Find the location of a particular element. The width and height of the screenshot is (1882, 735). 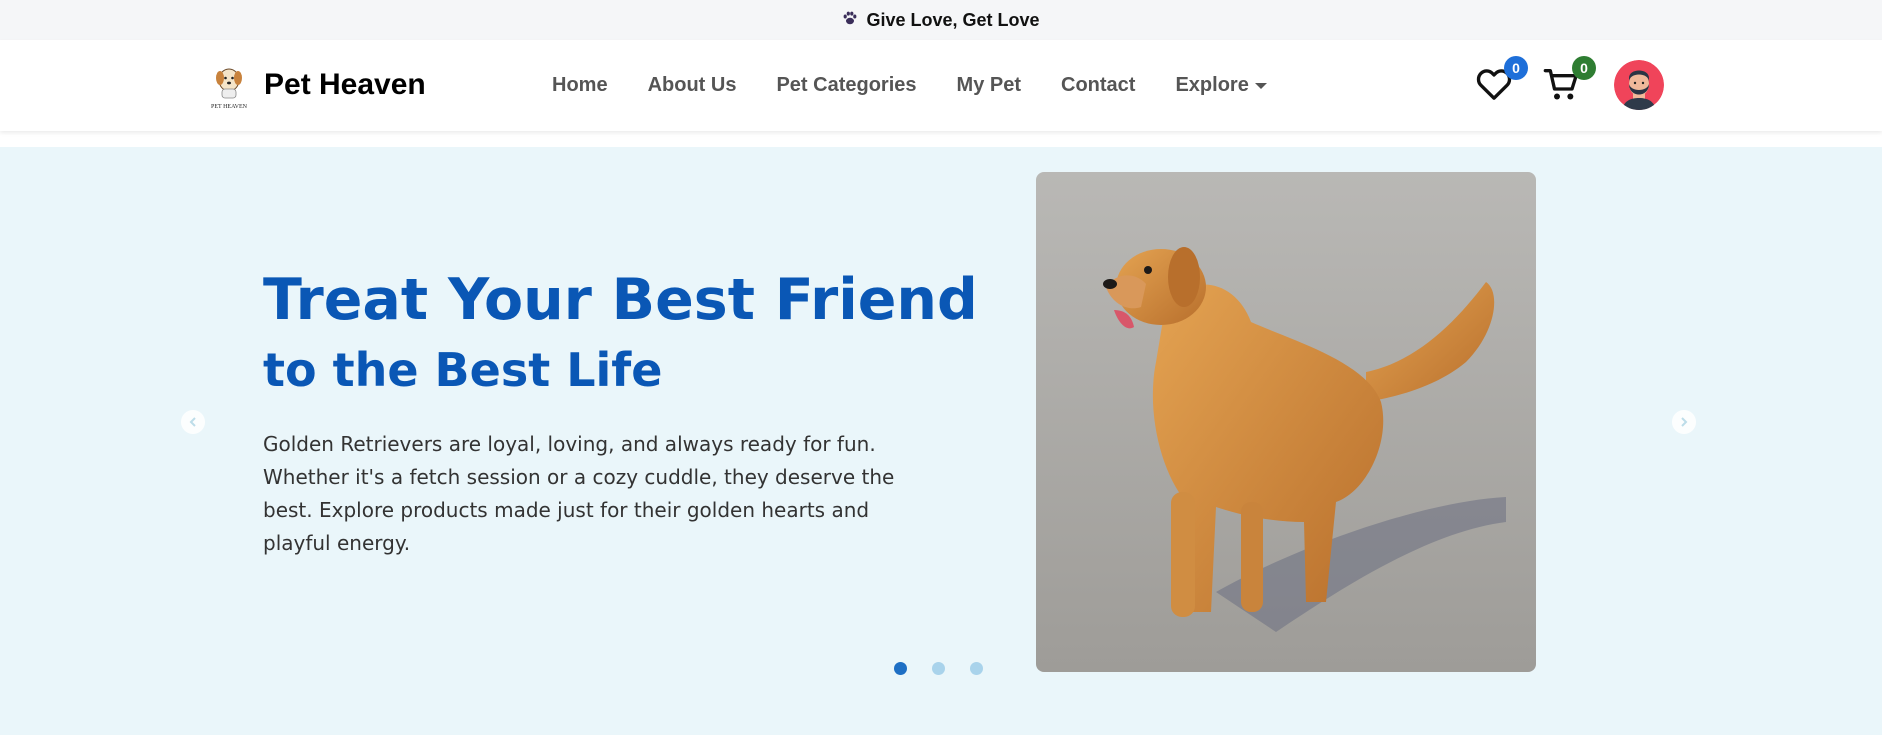

brand-name: Pet Heaven is located at coordinates (345, 84).